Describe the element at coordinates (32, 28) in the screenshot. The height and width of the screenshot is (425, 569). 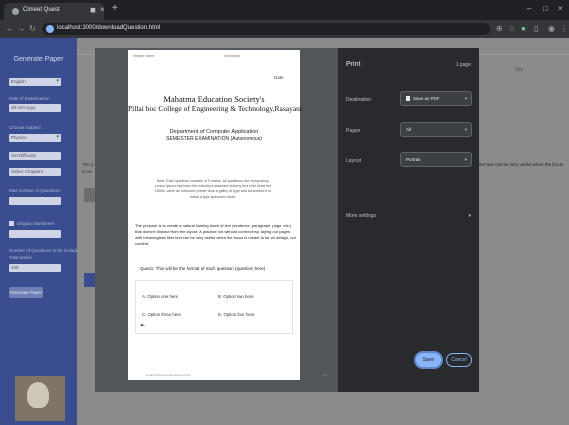
I see `reload-icon: ↻` at that location.